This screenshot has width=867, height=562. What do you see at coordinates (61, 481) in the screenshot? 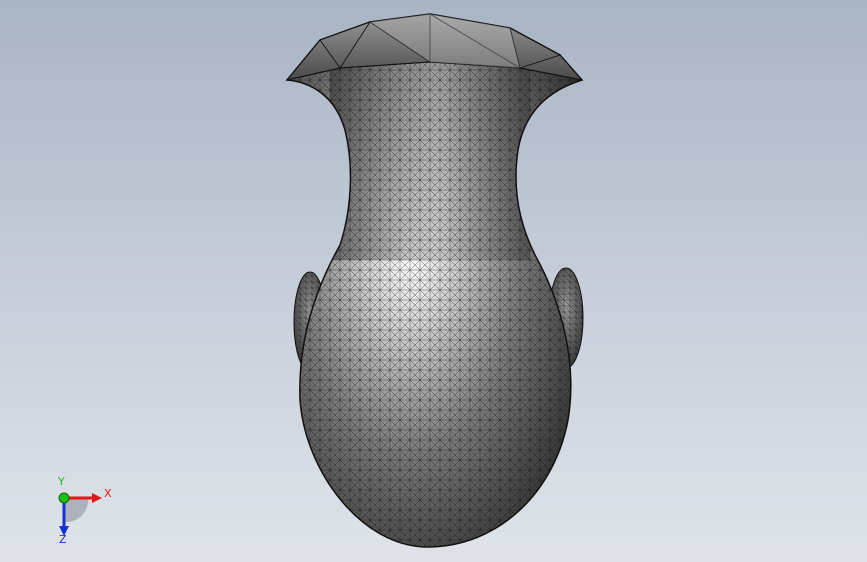
I see `y-axis-label: Y` at bounding box center [61, 481].